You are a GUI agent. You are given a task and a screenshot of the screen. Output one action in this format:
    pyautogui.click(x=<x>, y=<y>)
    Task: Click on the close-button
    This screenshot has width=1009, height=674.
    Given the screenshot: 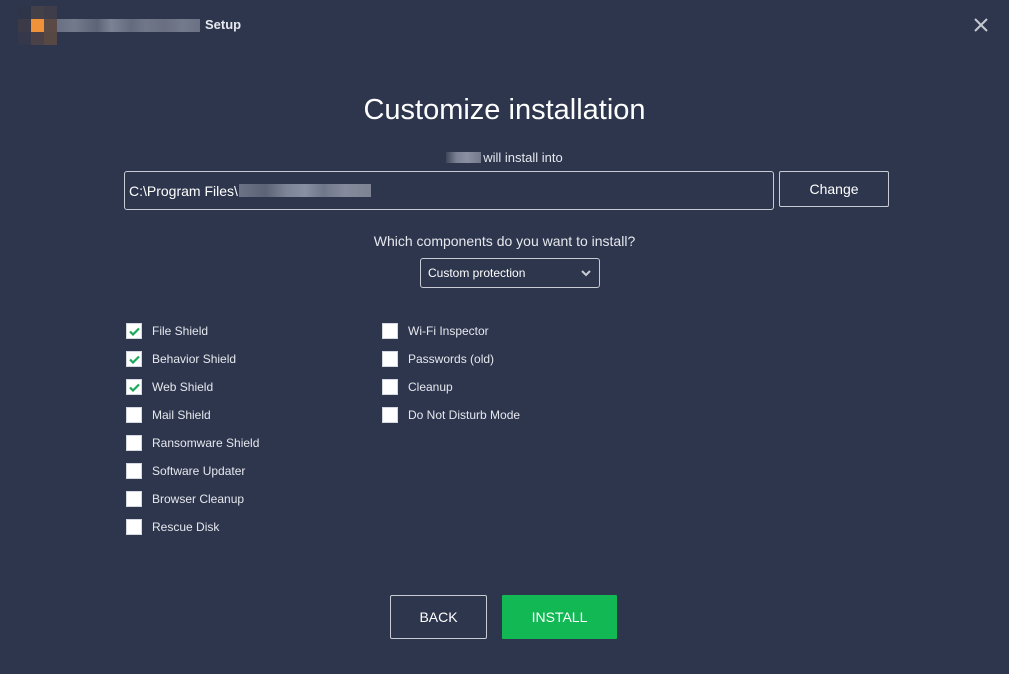 What is the action you would take?
    pyautogui.click(x=981, y=25)
    